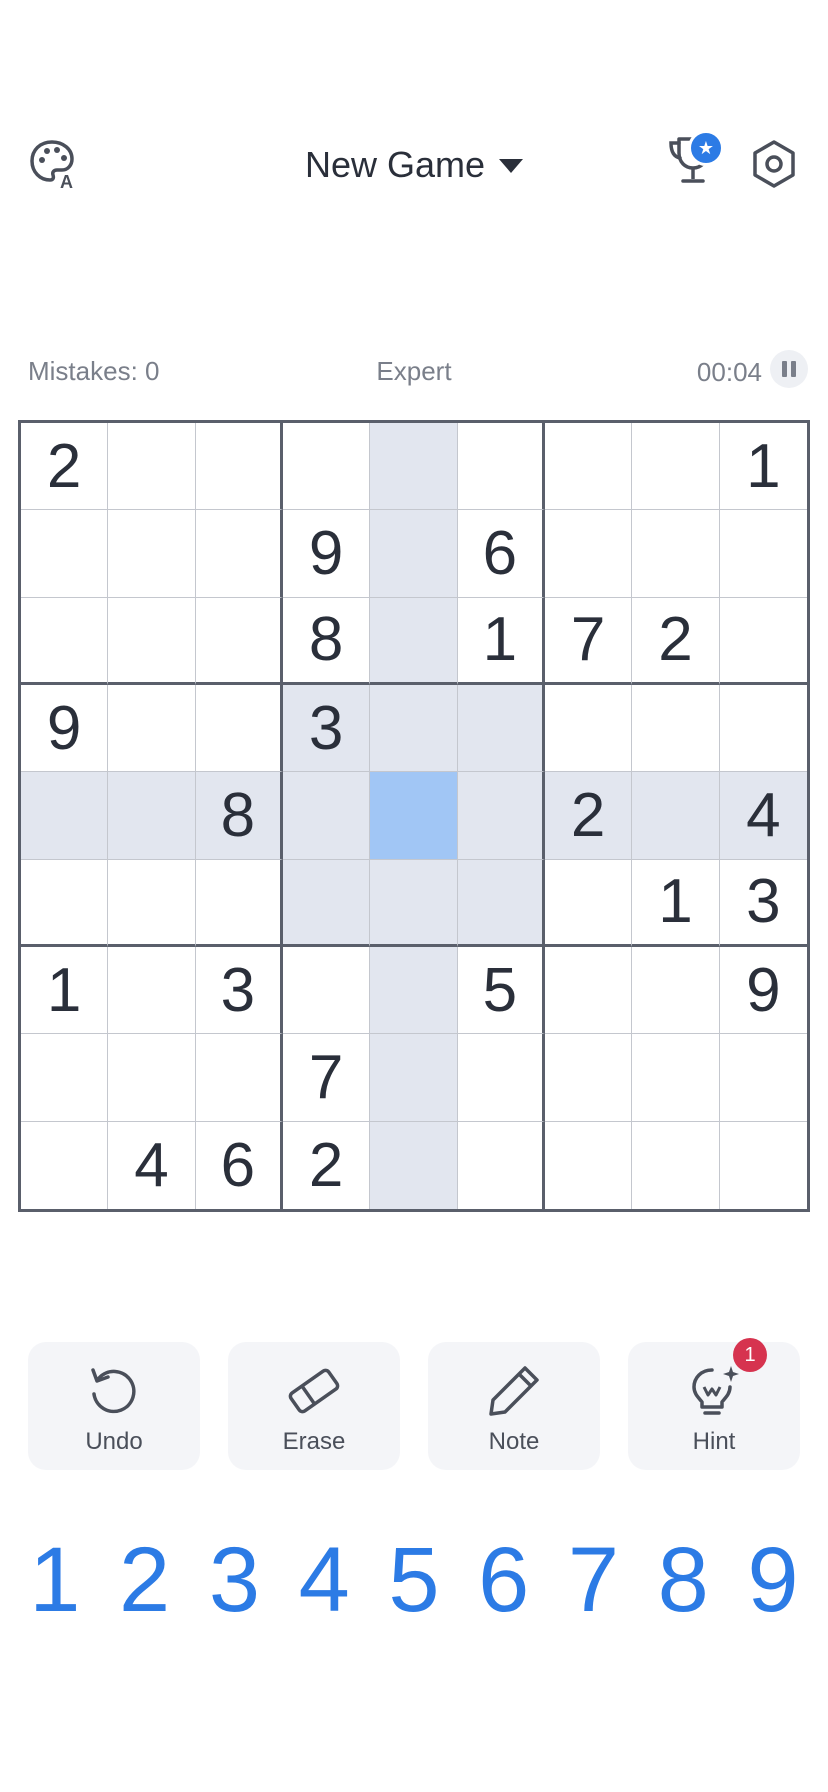 The image size is (828, 1792). Describe the element at coordinates (314, 1406) in the screenshot. I see `erase-button: Erase` at that location.